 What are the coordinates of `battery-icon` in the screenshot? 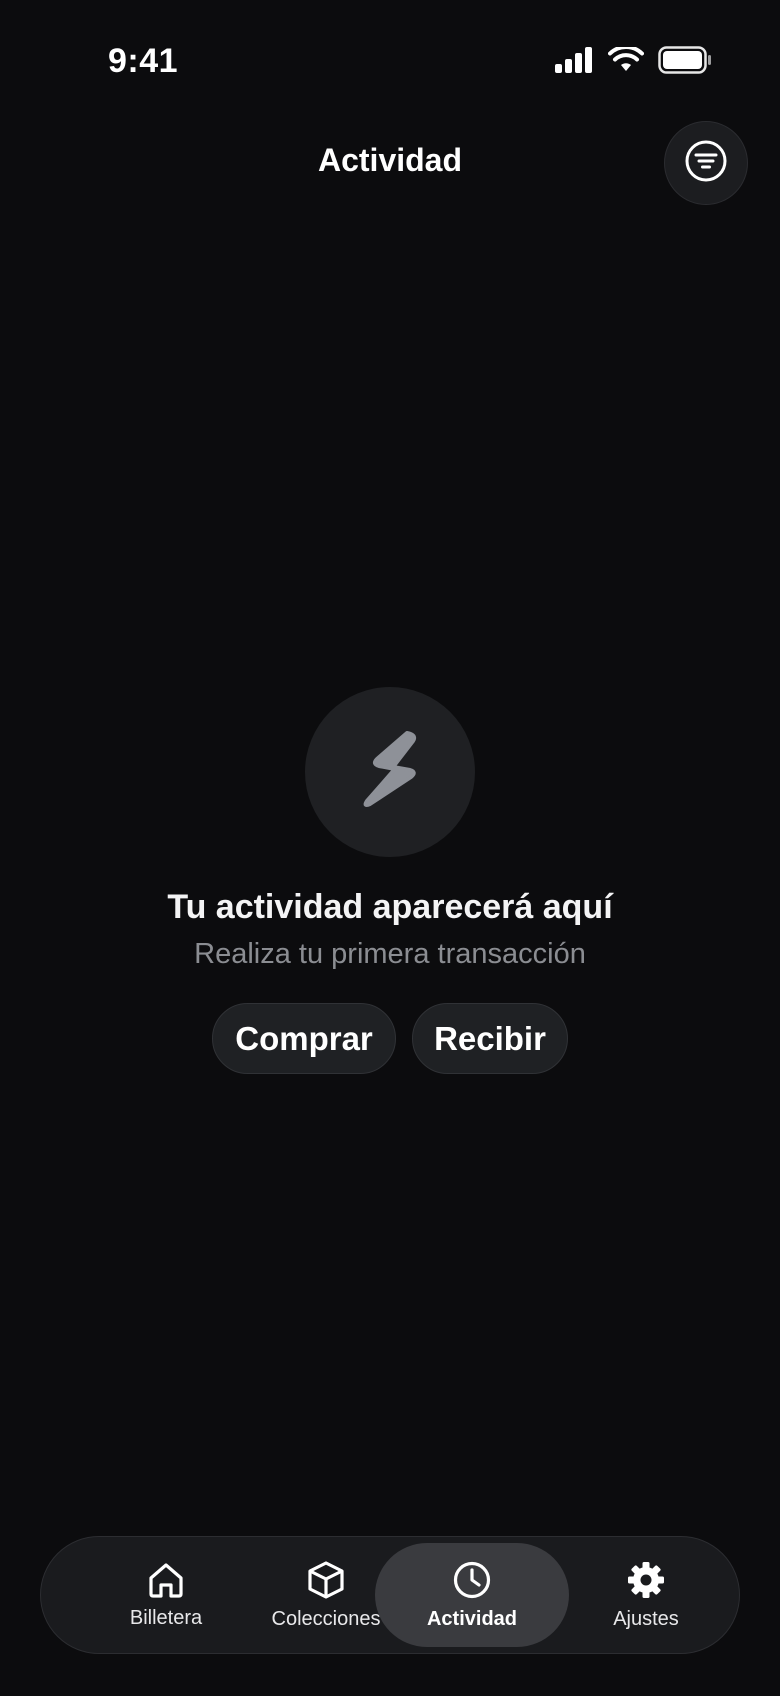 It's located at (685, 60).